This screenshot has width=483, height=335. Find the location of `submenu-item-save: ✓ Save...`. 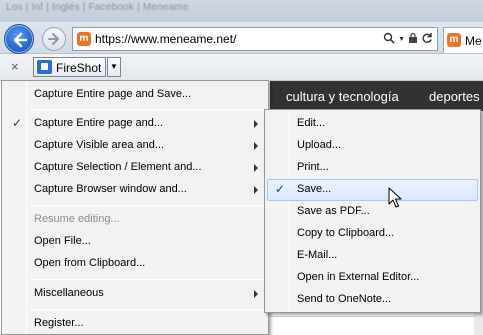

submenu-item-save: ✓ Save... is located at coordinates (372, 190).